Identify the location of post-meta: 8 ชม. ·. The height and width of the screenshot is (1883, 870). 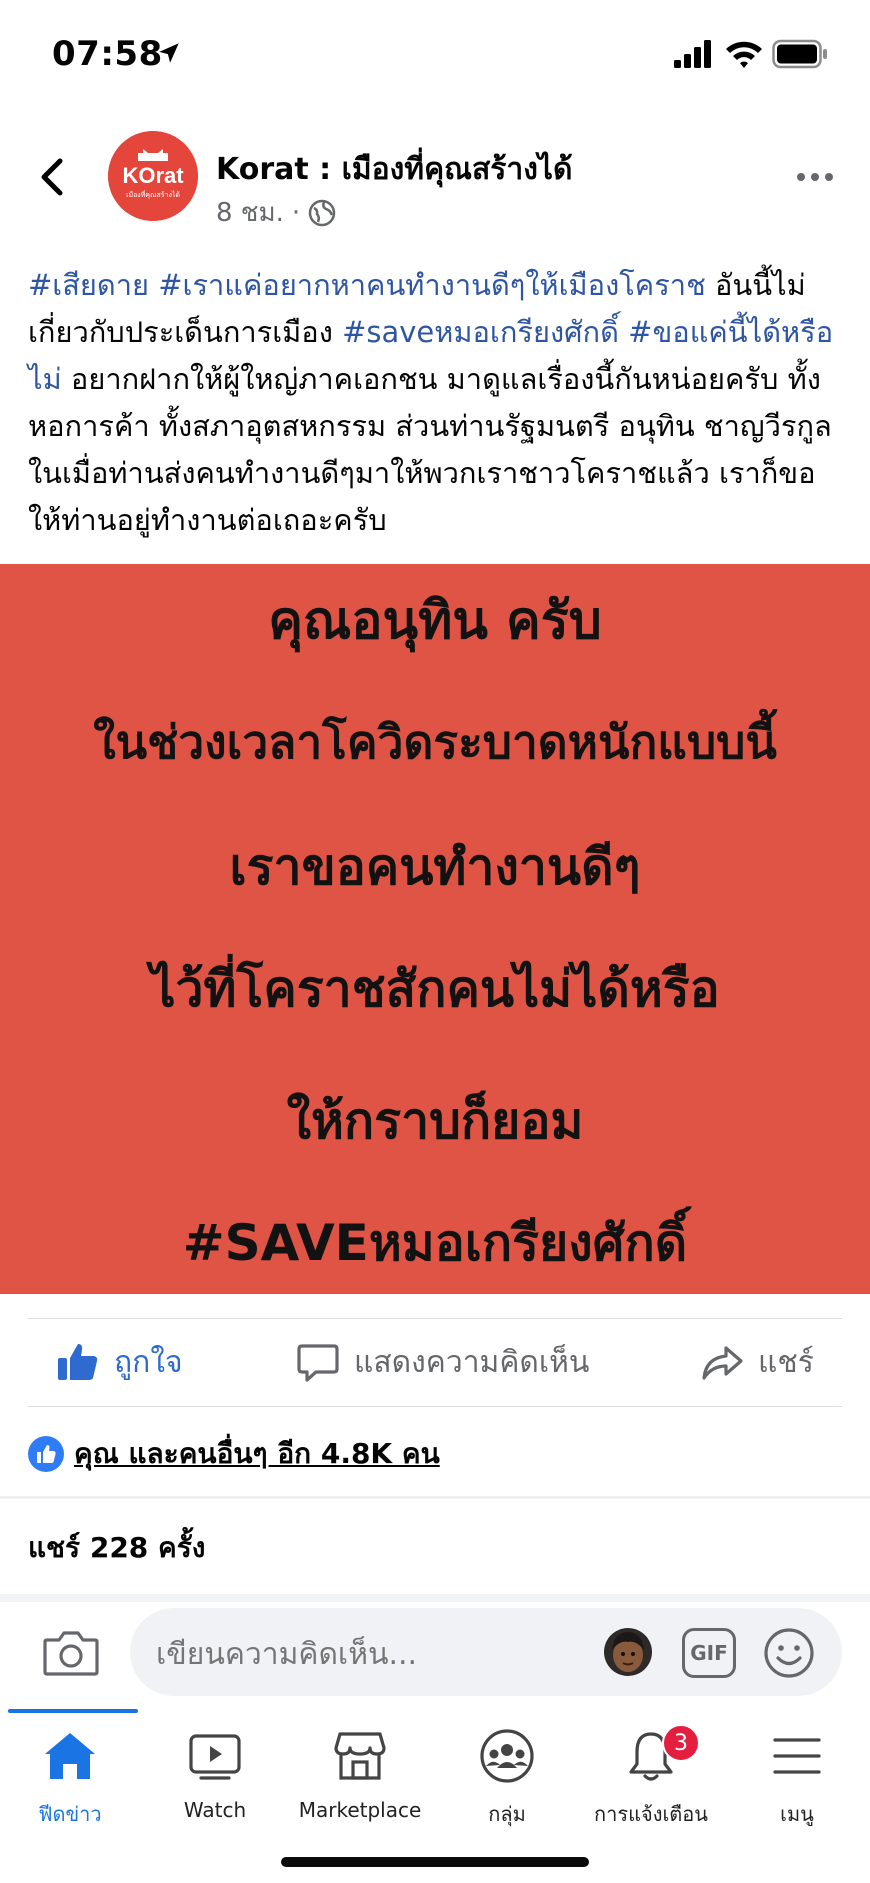
(276, 212).